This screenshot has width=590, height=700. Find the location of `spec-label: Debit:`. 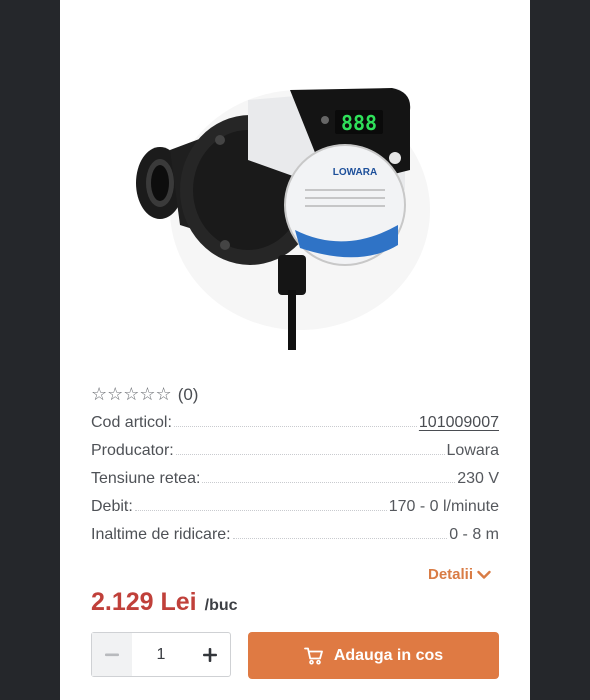

spec-label: Debit: is located at coordinates (112, 506).